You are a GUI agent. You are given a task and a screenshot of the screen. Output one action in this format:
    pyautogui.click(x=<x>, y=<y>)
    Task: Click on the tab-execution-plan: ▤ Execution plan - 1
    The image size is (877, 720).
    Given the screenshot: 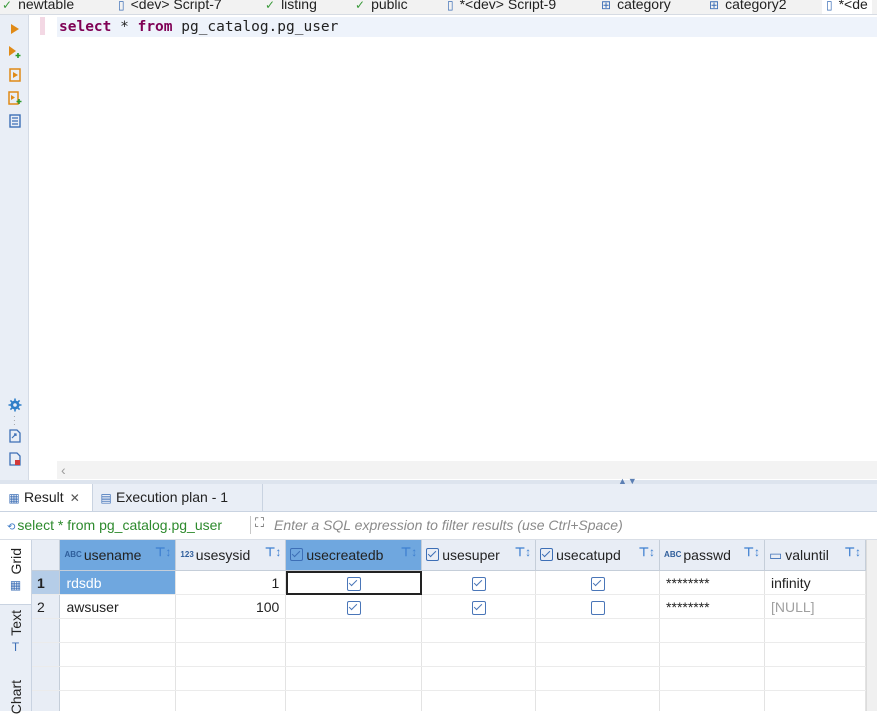 What is the action you would take?
    pyautogui.click(x=177, y=497)
    